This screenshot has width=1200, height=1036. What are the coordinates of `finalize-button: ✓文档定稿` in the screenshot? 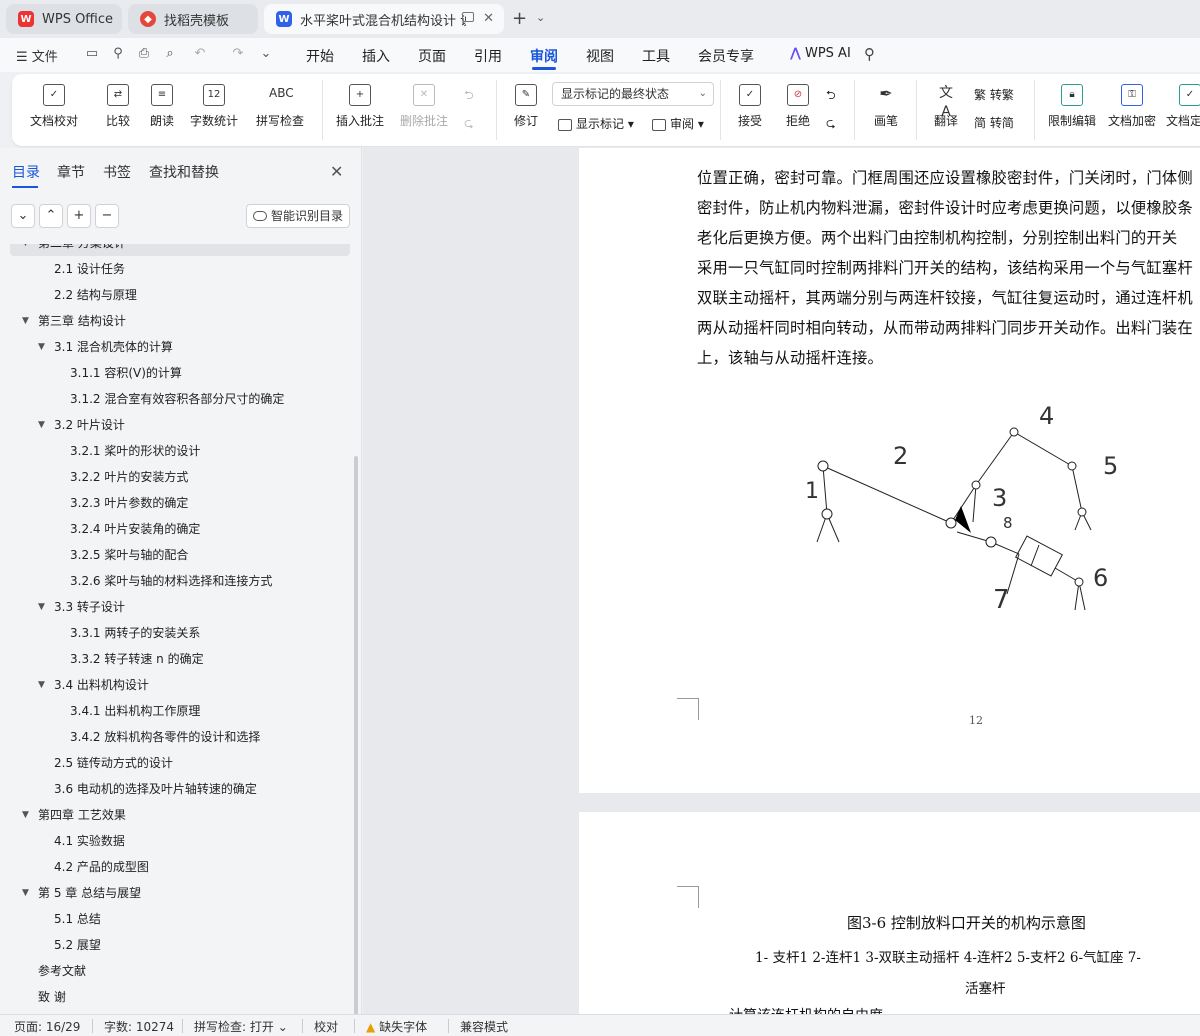 It's located at (1180, 110).